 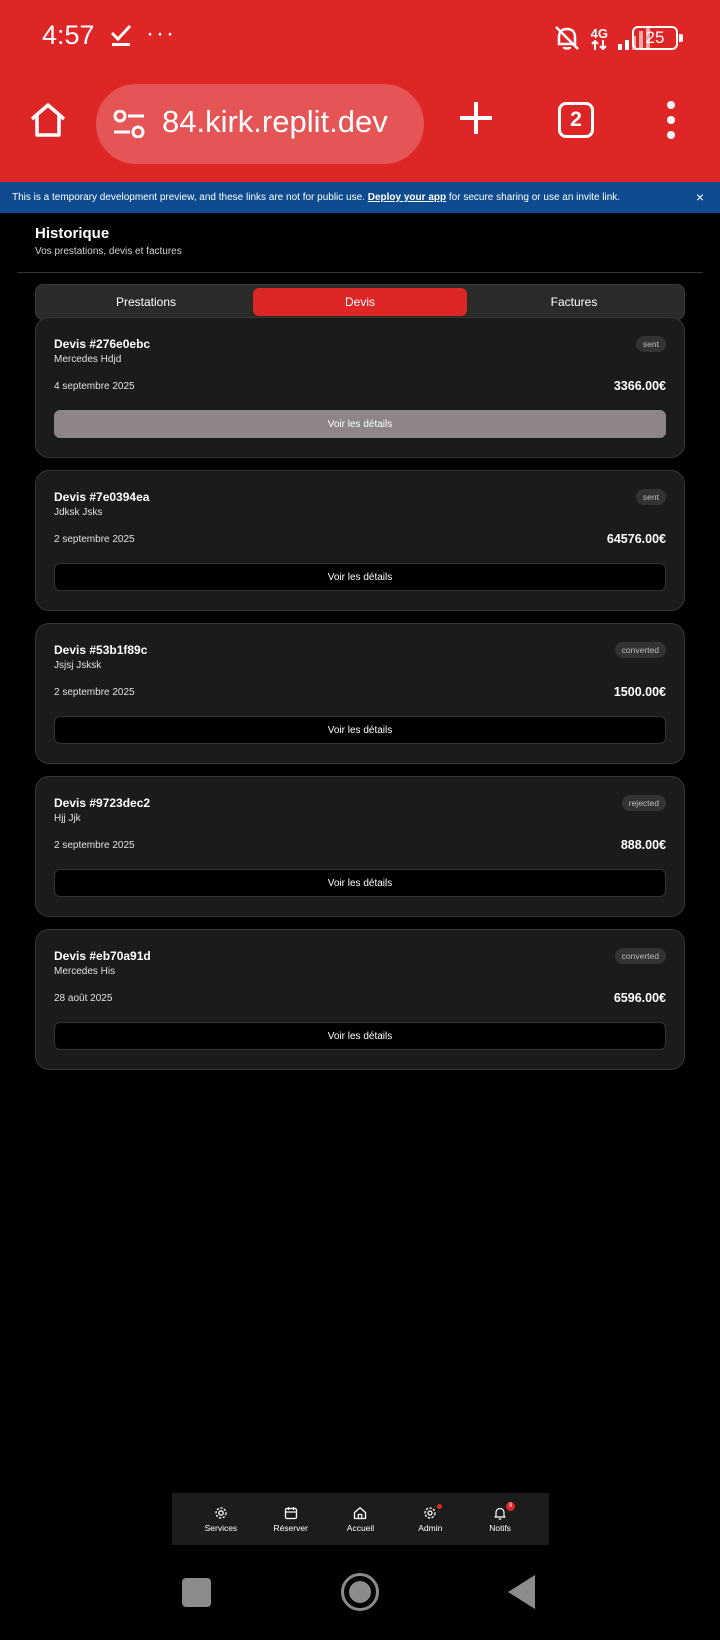 I want to click on page-subtitle: Vos prestations, devis et factures, so click(x=108, y=251).